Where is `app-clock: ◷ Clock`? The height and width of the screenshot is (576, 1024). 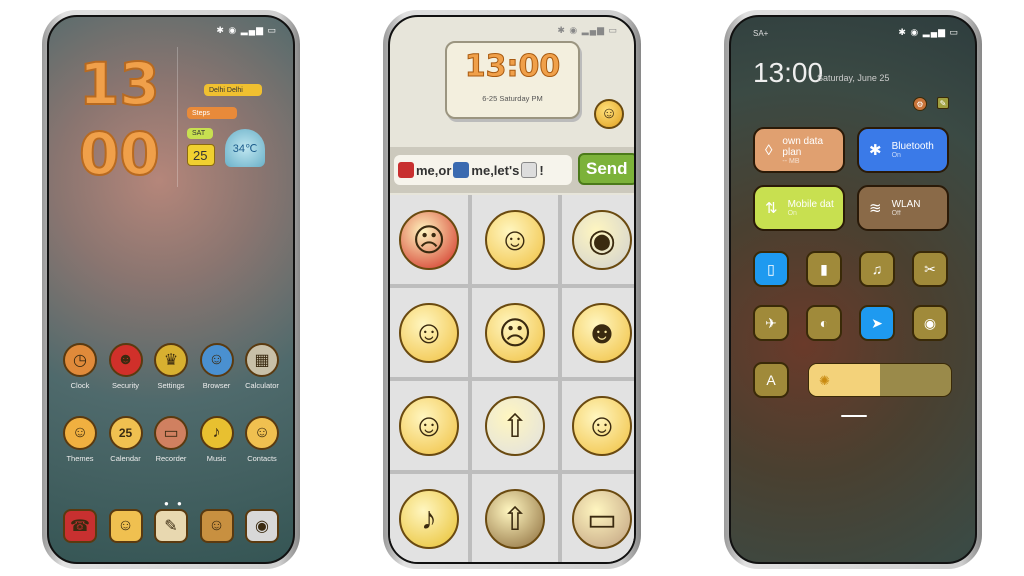
app-clock: ◷ Clock is located at coordinates (80, 366).